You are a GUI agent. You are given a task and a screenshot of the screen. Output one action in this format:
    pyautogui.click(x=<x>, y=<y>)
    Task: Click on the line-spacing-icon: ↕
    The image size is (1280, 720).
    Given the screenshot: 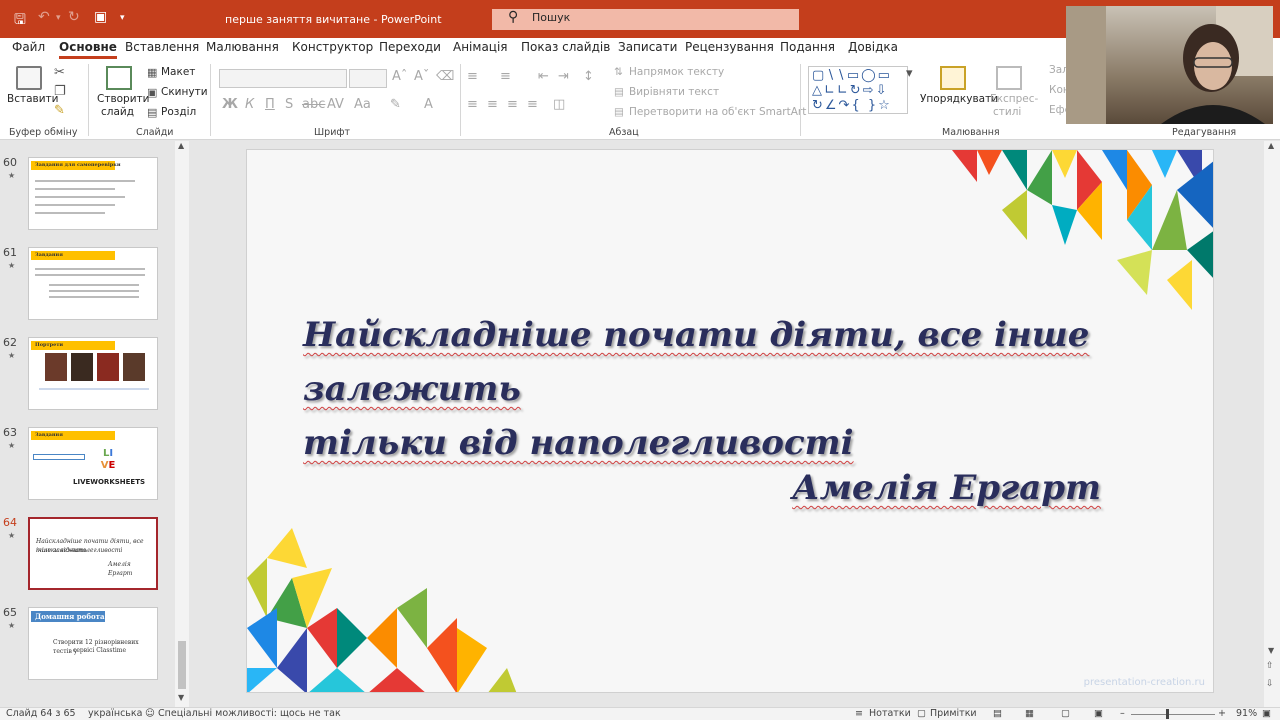 What is the action you would take?
    pyautogui.click(x=588, y=76)
    